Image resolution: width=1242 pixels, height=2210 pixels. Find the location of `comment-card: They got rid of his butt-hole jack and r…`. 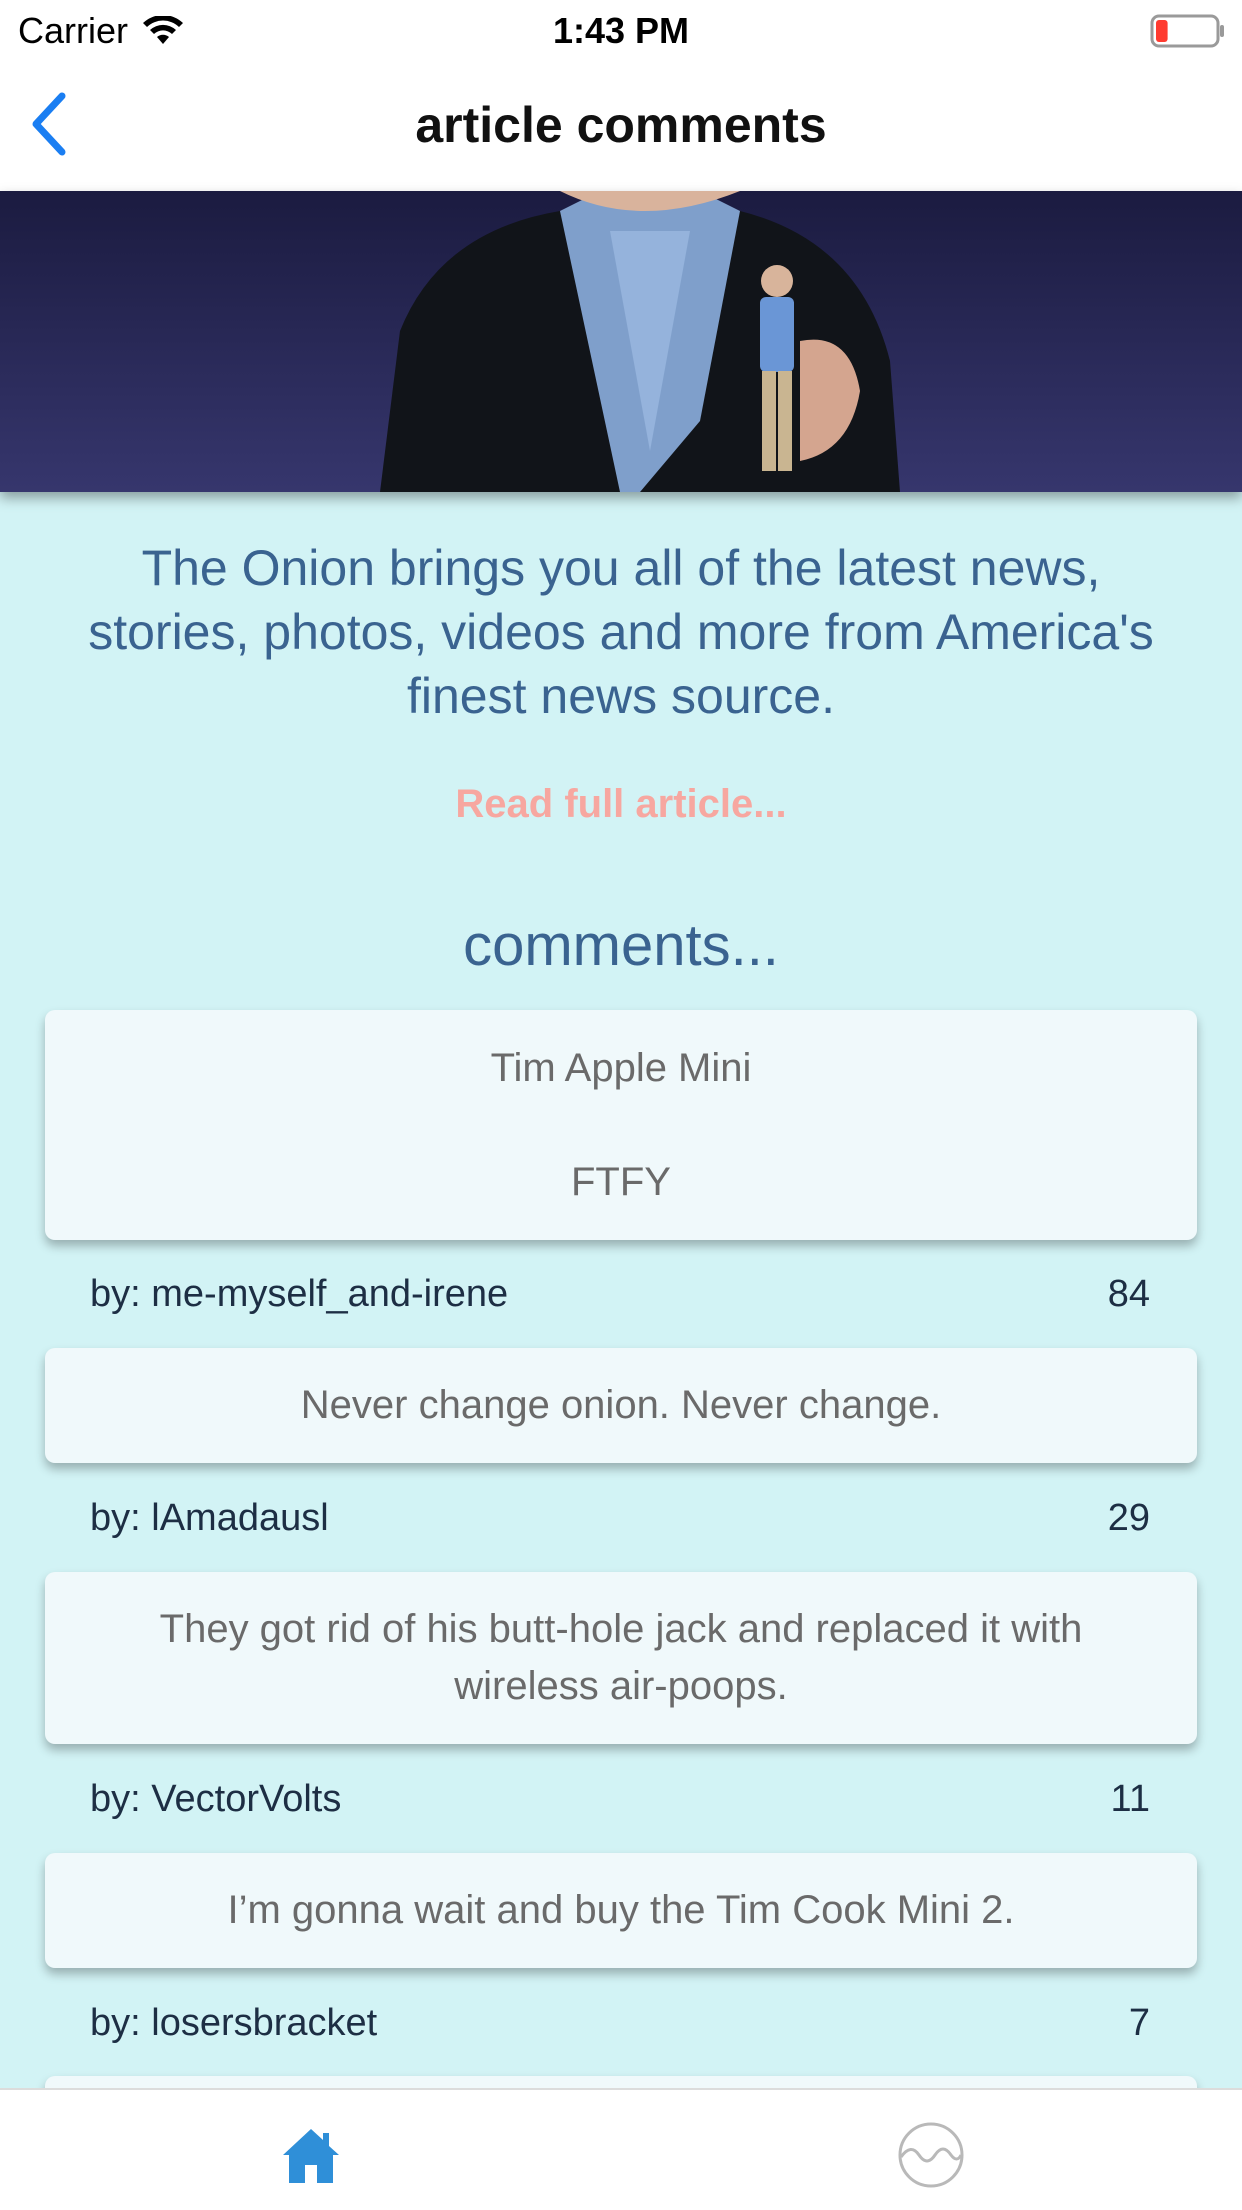

comment-card: They got rid of his butt-hole jack and r… is located at coordinates (621, 1658).